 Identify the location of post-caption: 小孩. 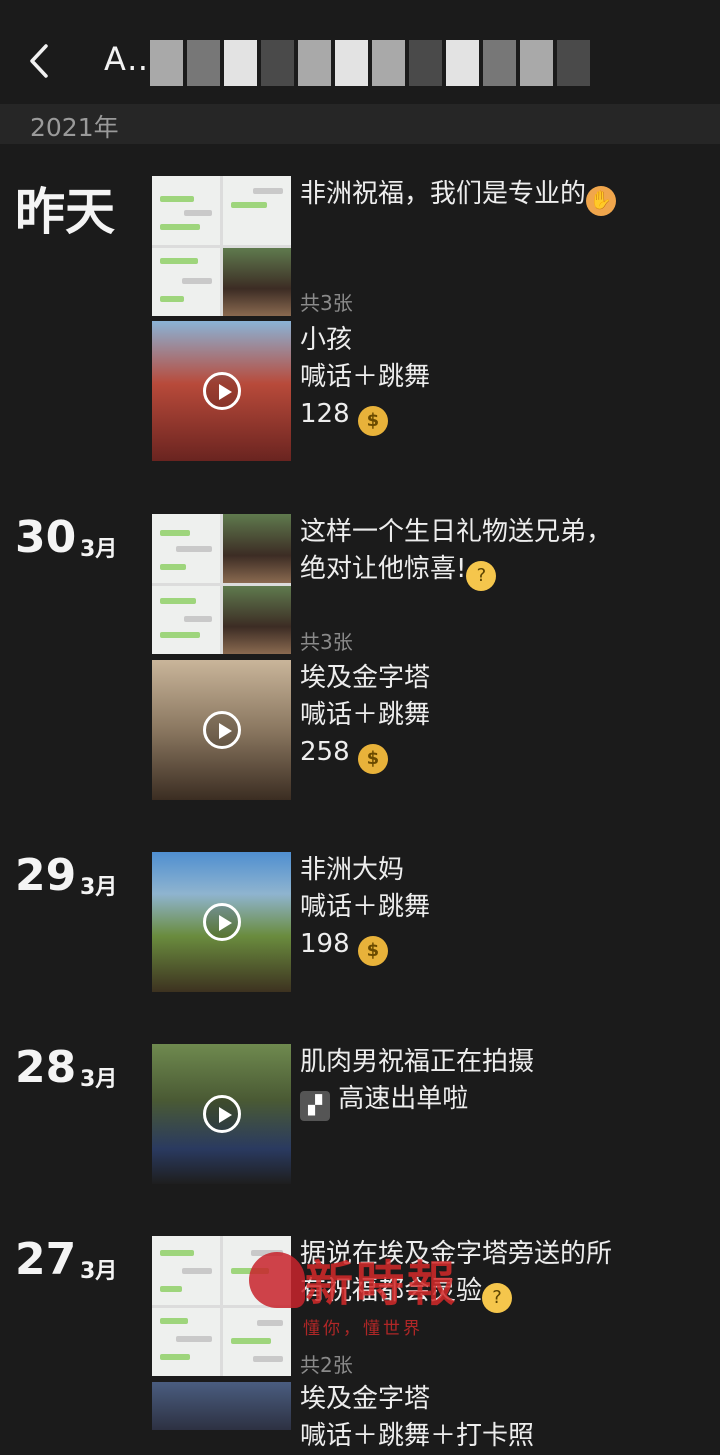
(326, 340).